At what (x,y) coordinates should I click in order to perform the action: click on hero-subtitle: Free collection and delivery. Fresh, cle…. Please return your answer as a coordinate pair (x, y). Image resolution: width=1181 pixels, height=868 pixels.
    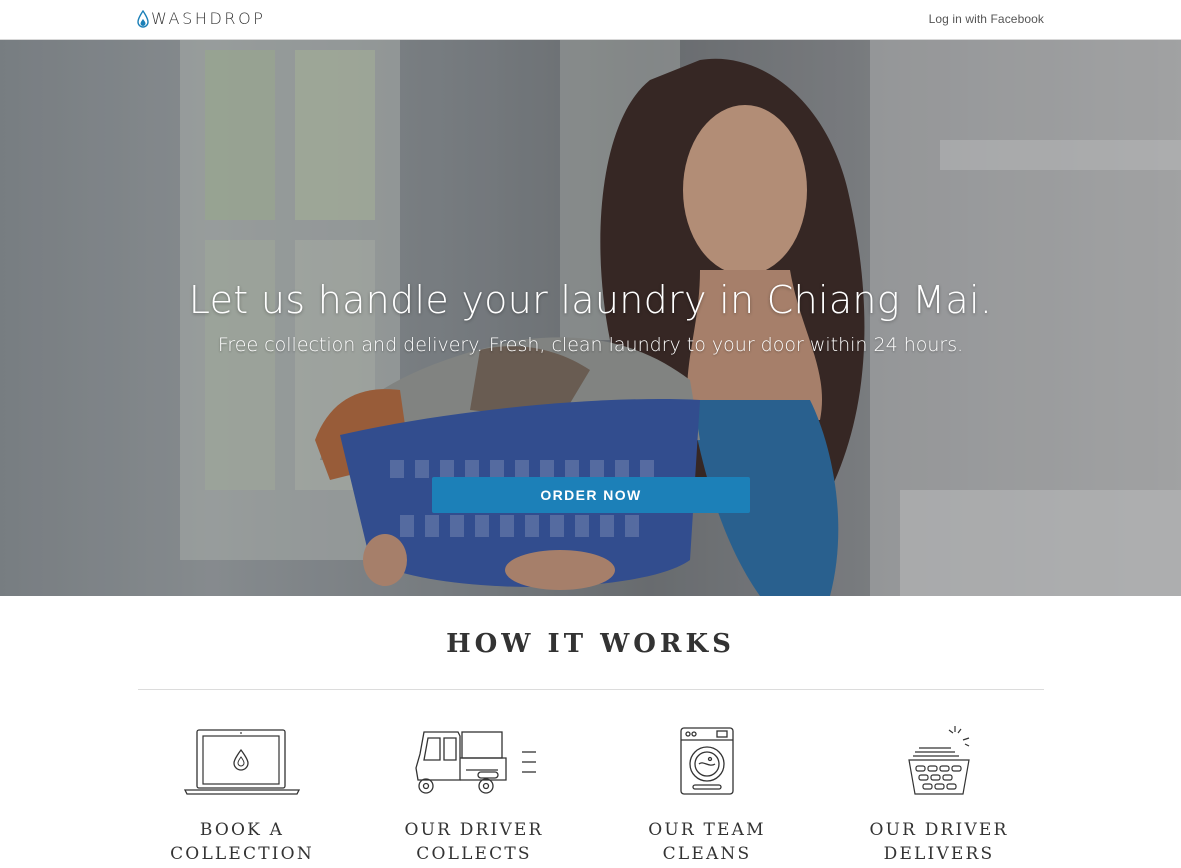
    Looking at the image, I should click on (590, 345).